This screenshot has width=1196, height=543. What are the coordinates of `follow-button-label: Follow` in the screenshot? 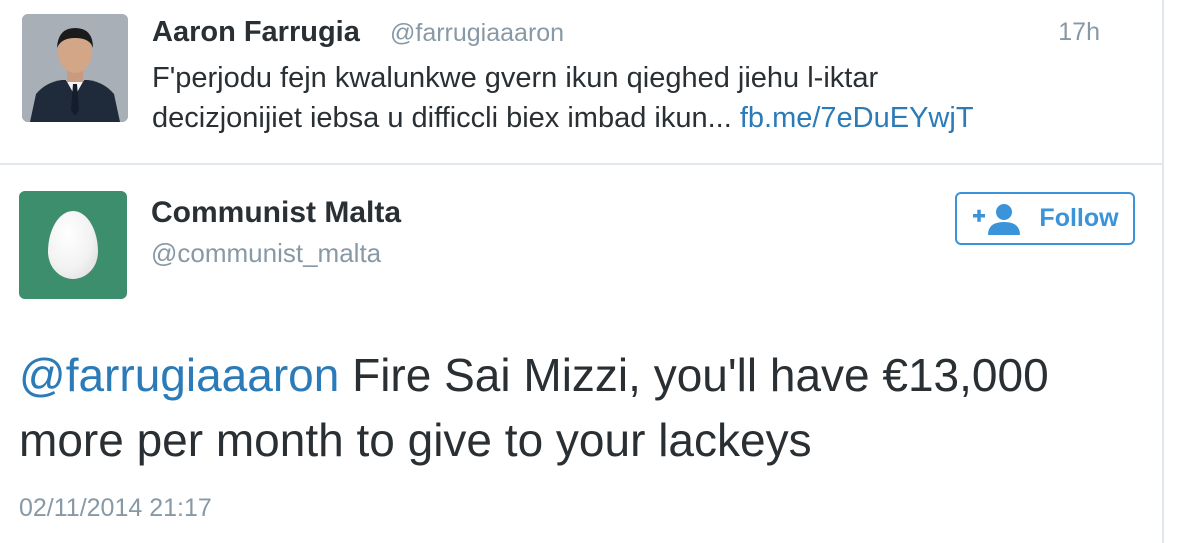 It's located at (1079, 218).